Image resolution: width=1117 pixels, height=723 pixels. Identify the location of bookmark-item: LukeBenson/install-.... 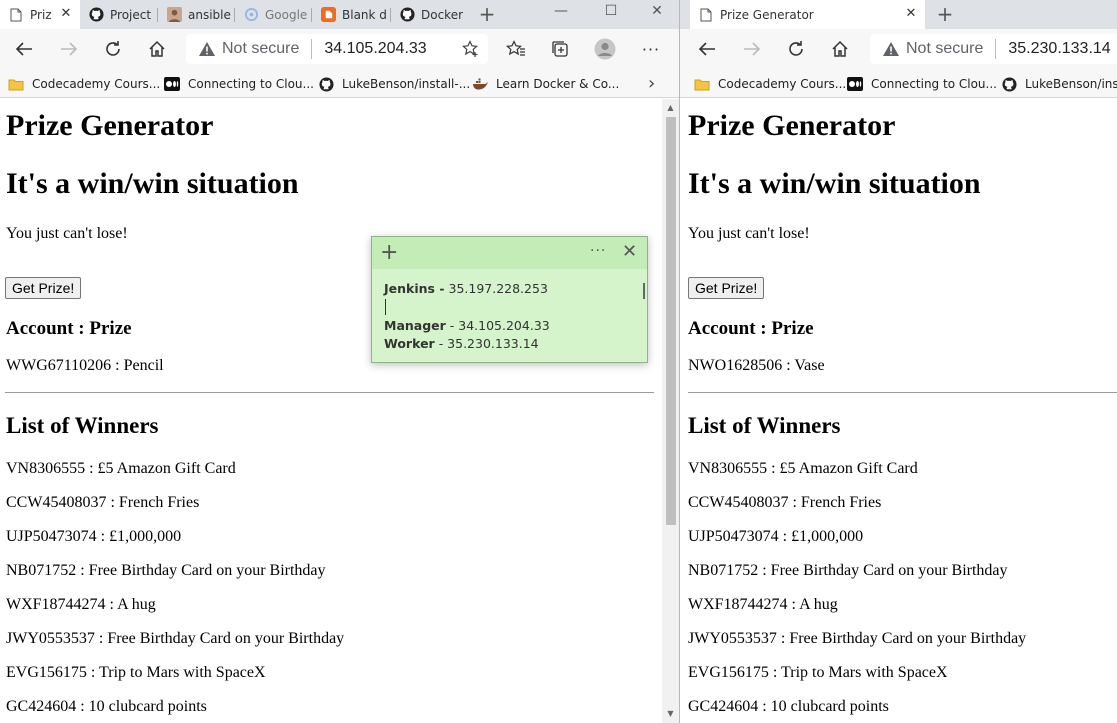
(394, 84).